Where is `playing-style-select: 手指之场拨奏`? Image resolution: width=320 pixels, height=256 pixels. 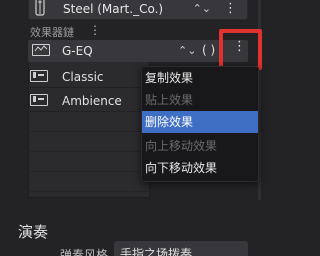
playing-style-select: 手指之场拨奏 is located at coordinates (181, 248).